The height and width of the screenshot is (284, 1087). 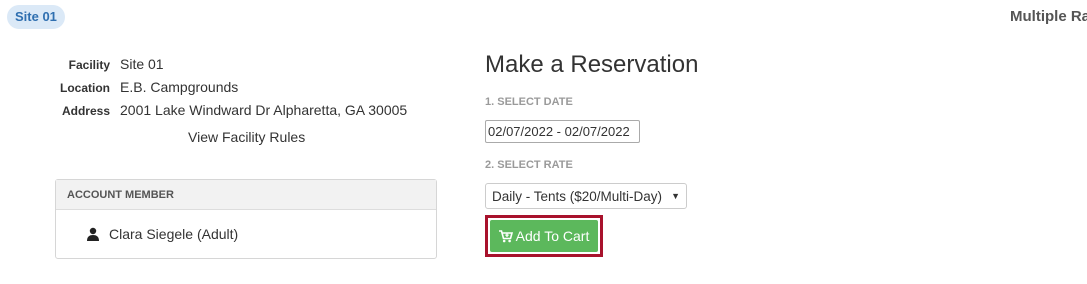 What do you see at coordinates (1048, 16) in the screenshot?
I see `multiple-rates-heading: Multiple Rat` at bounding box center [1048, 16].